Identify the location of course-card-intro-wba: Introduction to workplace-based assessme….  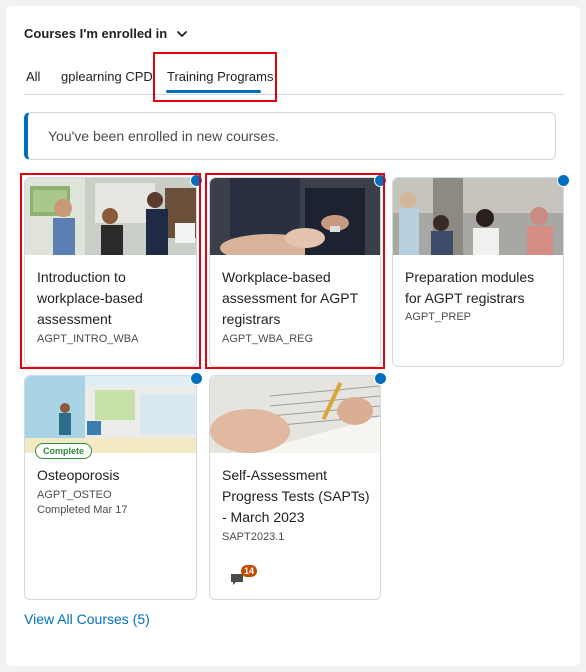
(113, 270).